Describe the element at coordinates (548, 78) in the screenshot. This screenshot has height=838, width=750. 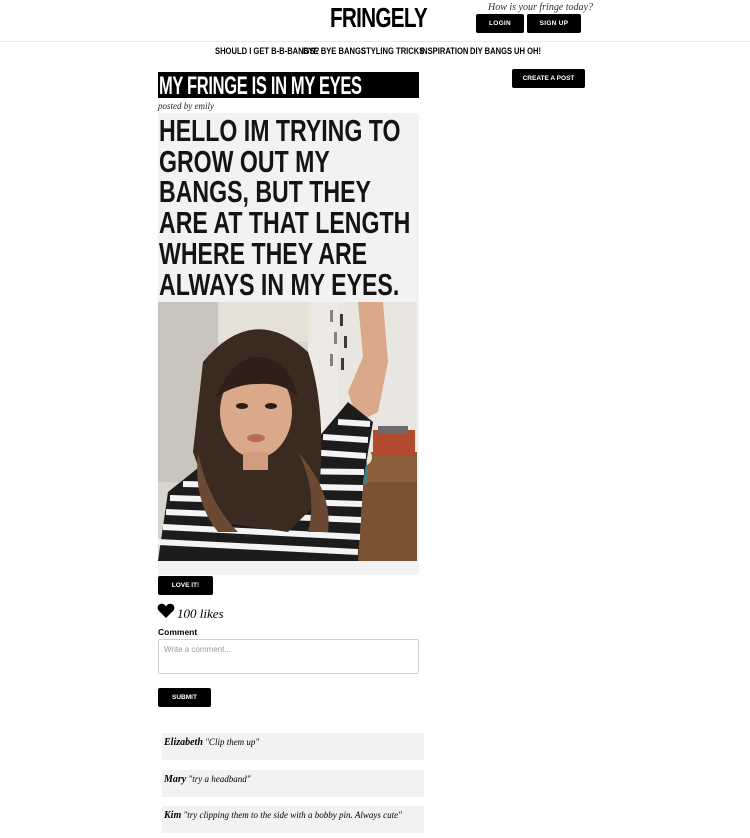
I see `create-post-button: CREATE A POST` at that location.